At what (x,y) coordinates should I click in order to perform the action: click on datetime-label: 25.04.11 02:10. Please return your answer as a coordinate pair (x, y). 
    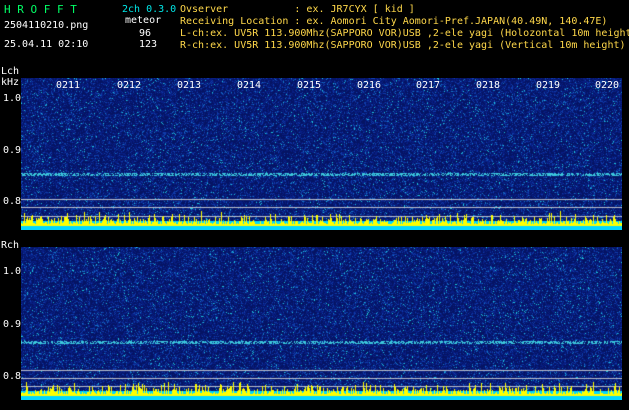
    Looking at the image, I should click on (46, 44).